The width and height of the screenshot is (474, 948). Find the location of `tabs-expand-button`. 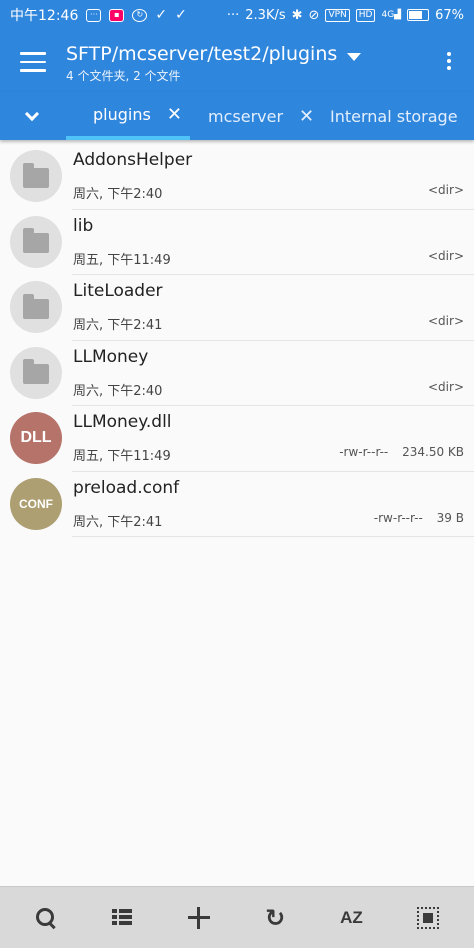

tabs-expand-button is located at coordinates (33, 115).